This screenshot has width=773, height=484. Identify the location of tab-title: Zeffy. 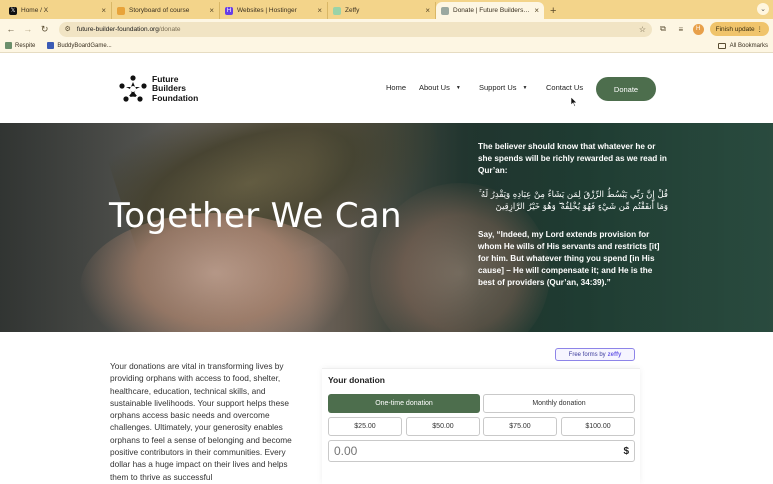
(352, 10).